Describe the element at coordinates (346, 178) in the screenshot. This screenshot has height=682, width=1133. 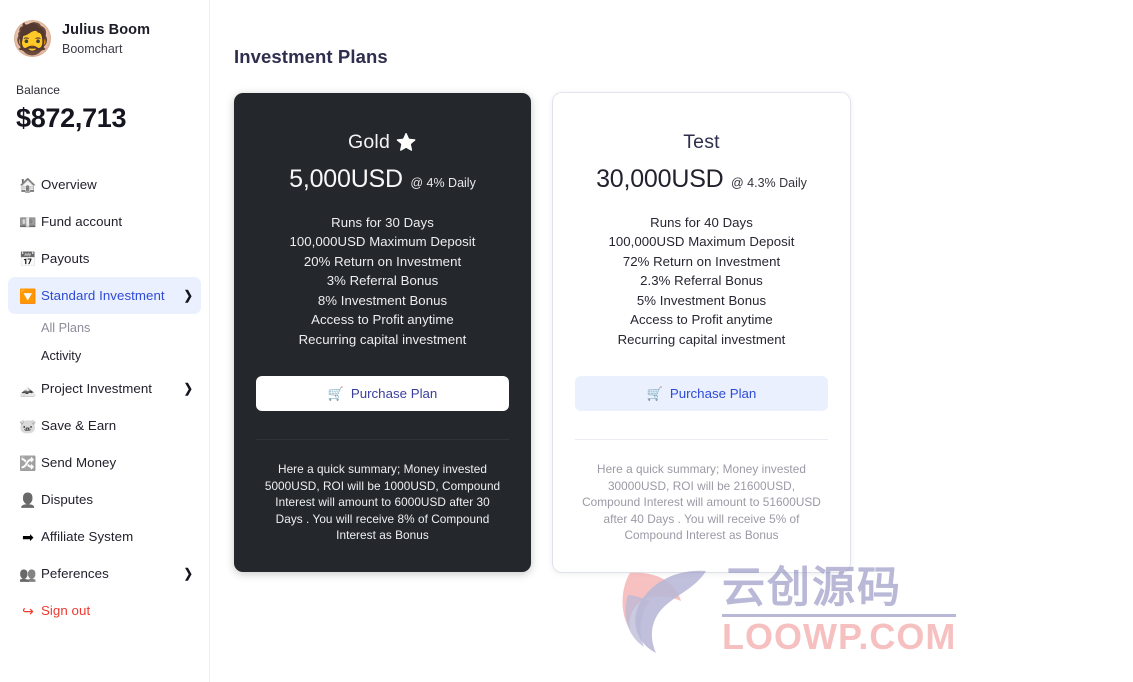
I see `plan-amount: 5,000USD` at that location.